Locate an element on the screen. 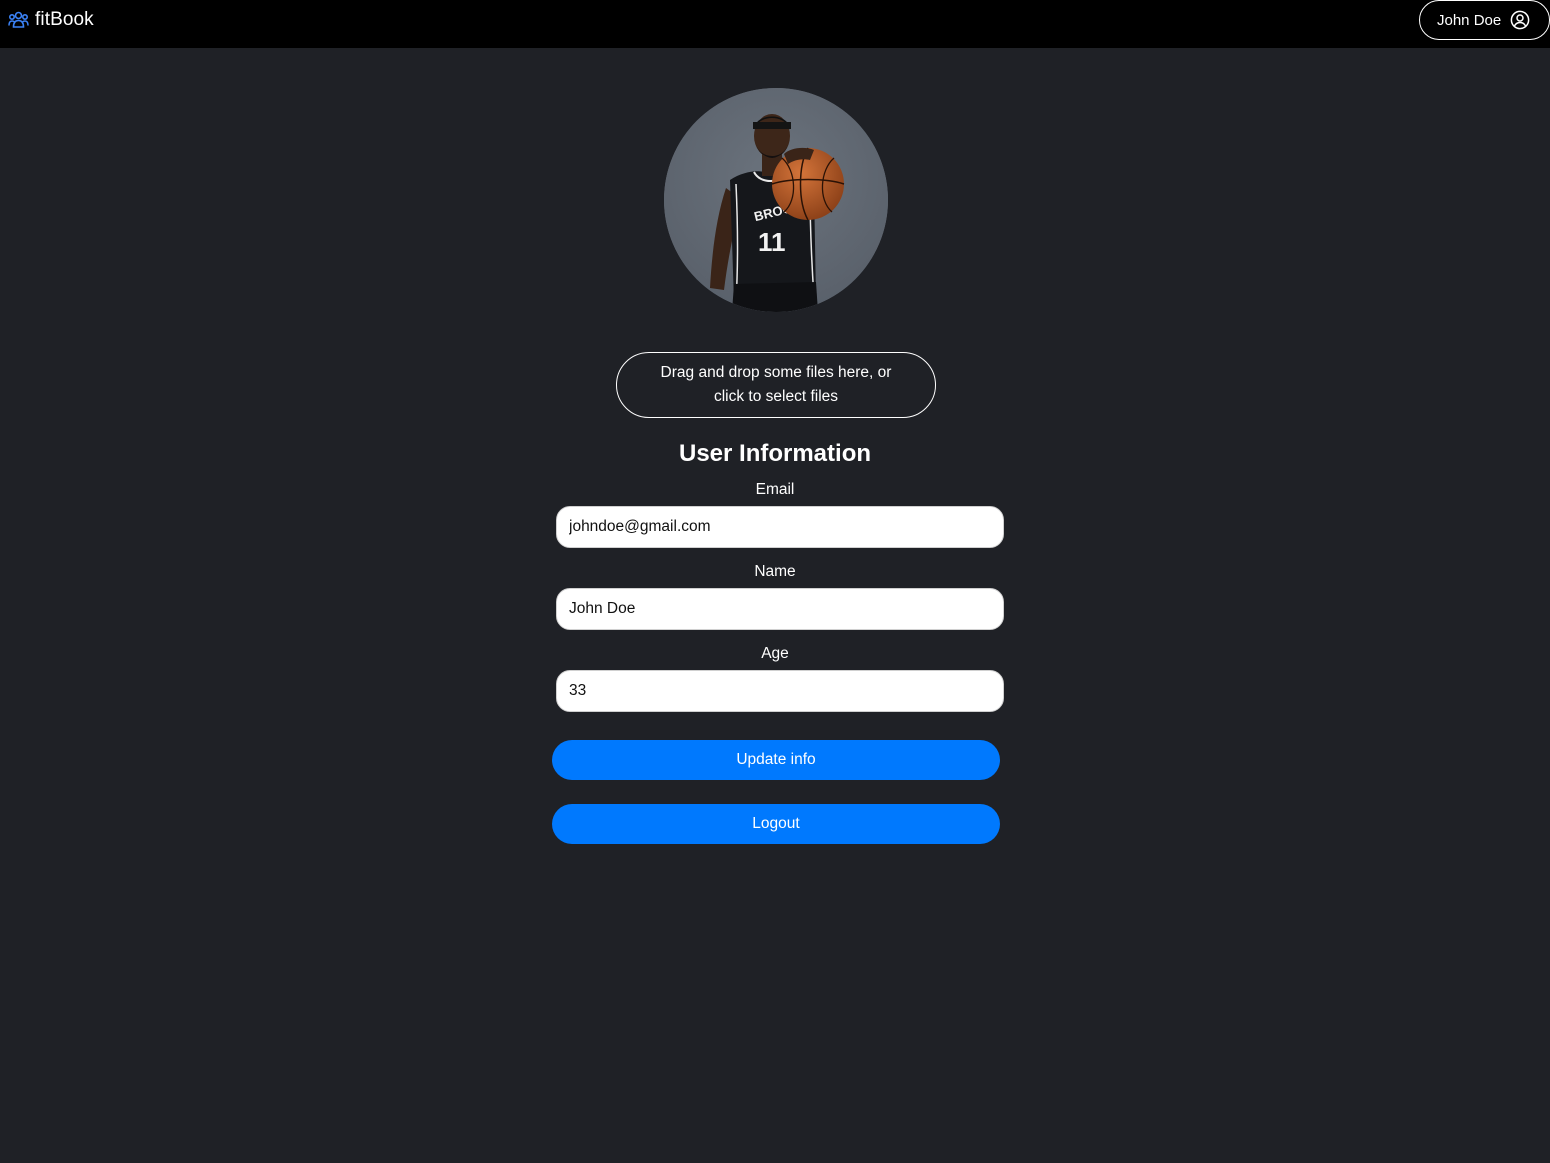 The image size is (1550, 1163). brand-link: fitBook is located at coordinates (51, 20).